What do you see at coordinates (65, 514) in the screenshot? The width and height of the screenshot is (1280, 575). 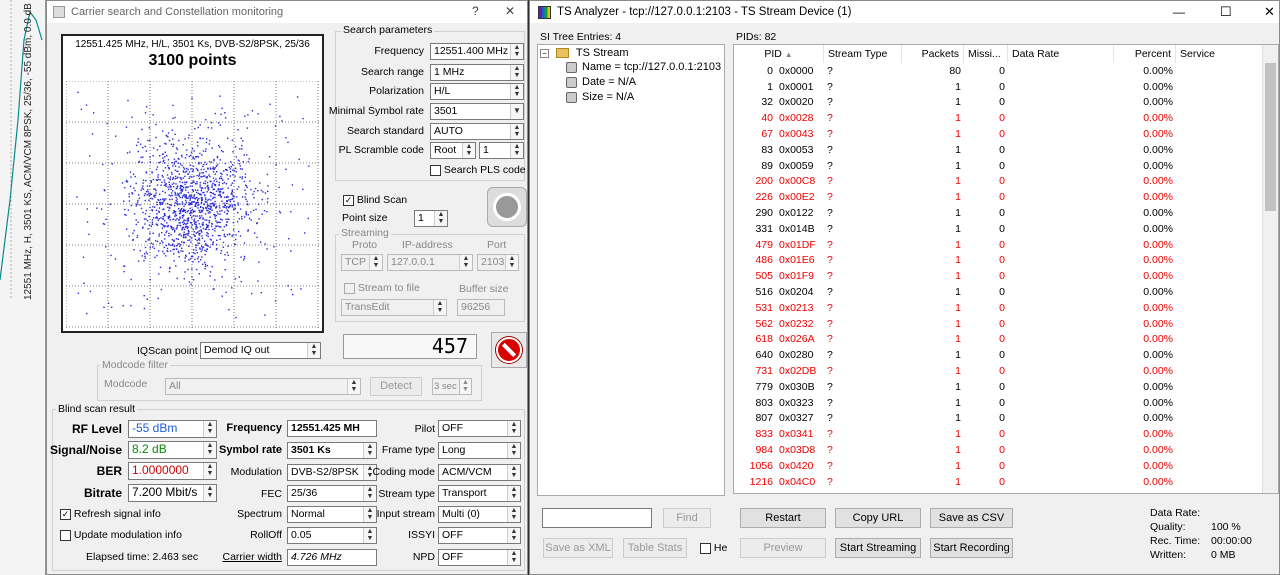 I see `checkbox-icon: ✓` at bounding box center [65, 514].